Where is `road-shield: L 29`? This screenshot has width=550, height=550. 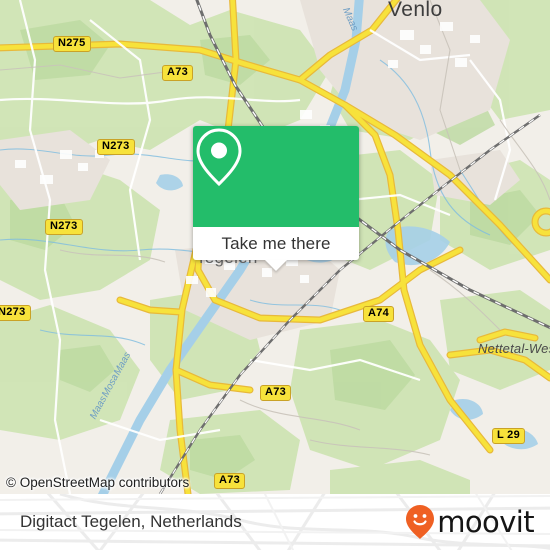
road-shield: L 29 is located at coordinates (509, 436).